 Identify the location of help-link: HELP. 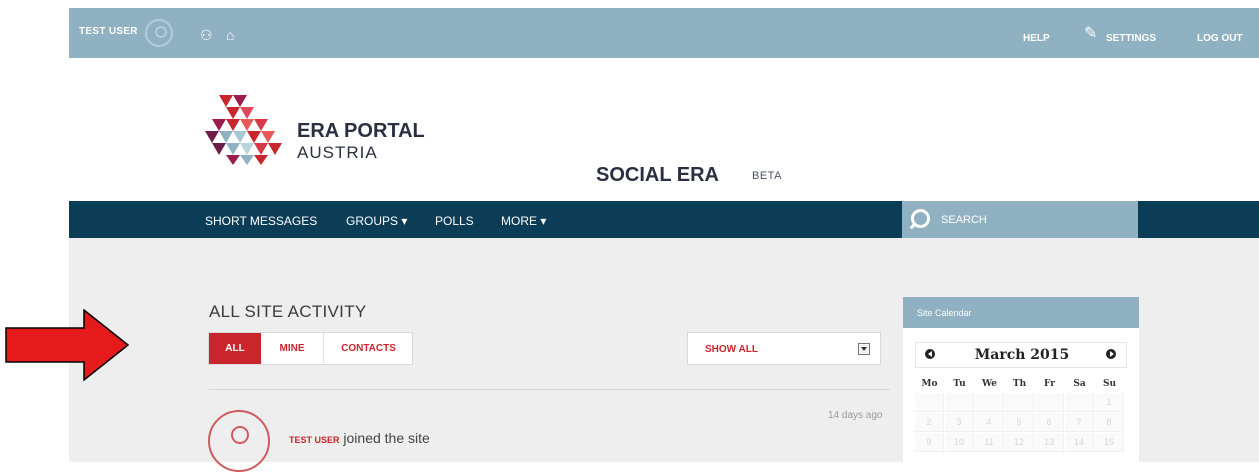
(1036, 38).